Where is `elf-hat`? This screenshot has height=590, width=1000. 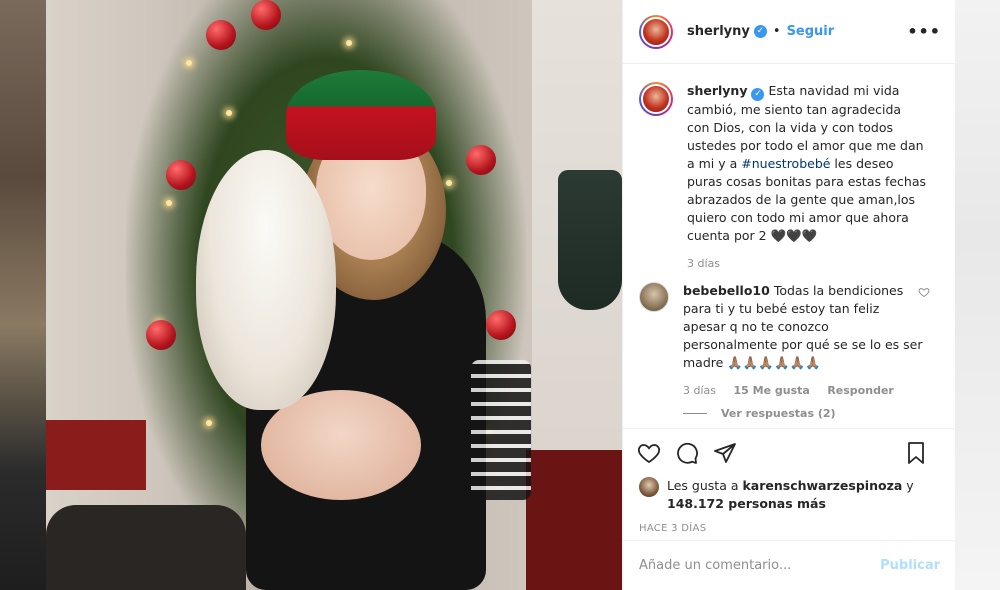
elf-hat is located at coordinates (361, 115).